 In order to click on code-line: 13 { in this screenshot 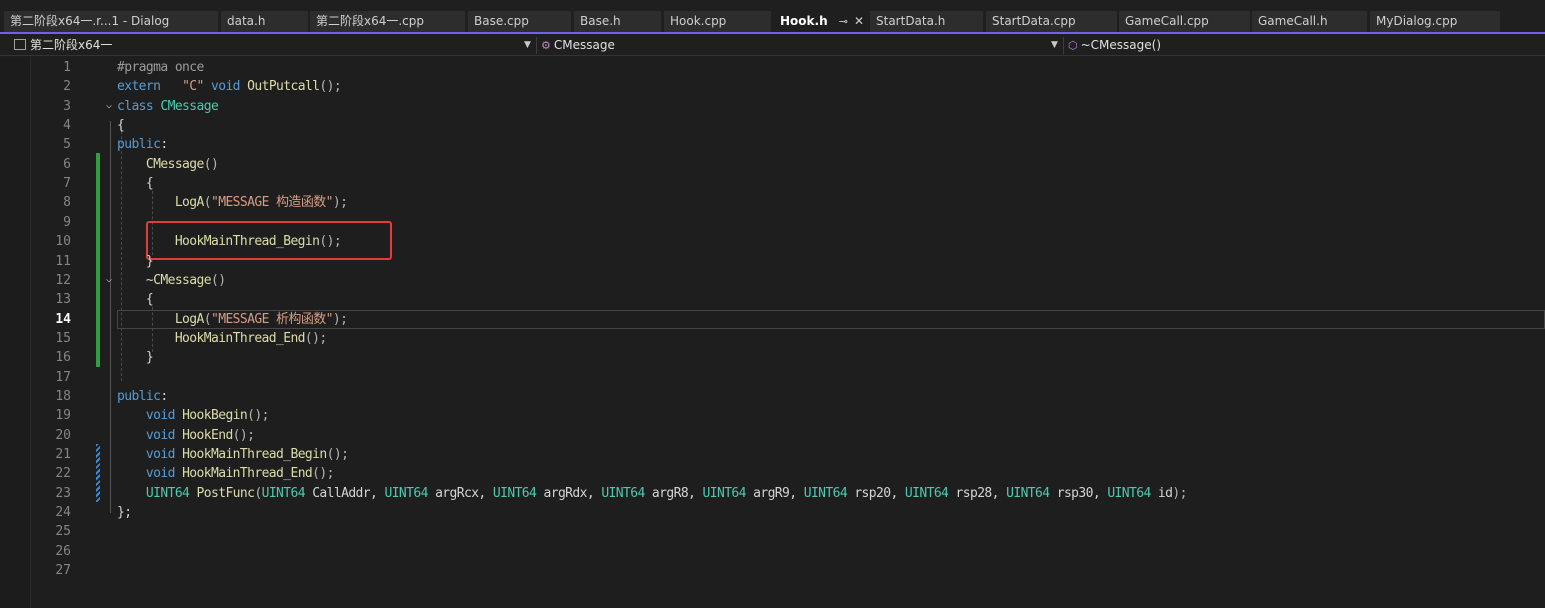, I will do `click(772, 299)`.